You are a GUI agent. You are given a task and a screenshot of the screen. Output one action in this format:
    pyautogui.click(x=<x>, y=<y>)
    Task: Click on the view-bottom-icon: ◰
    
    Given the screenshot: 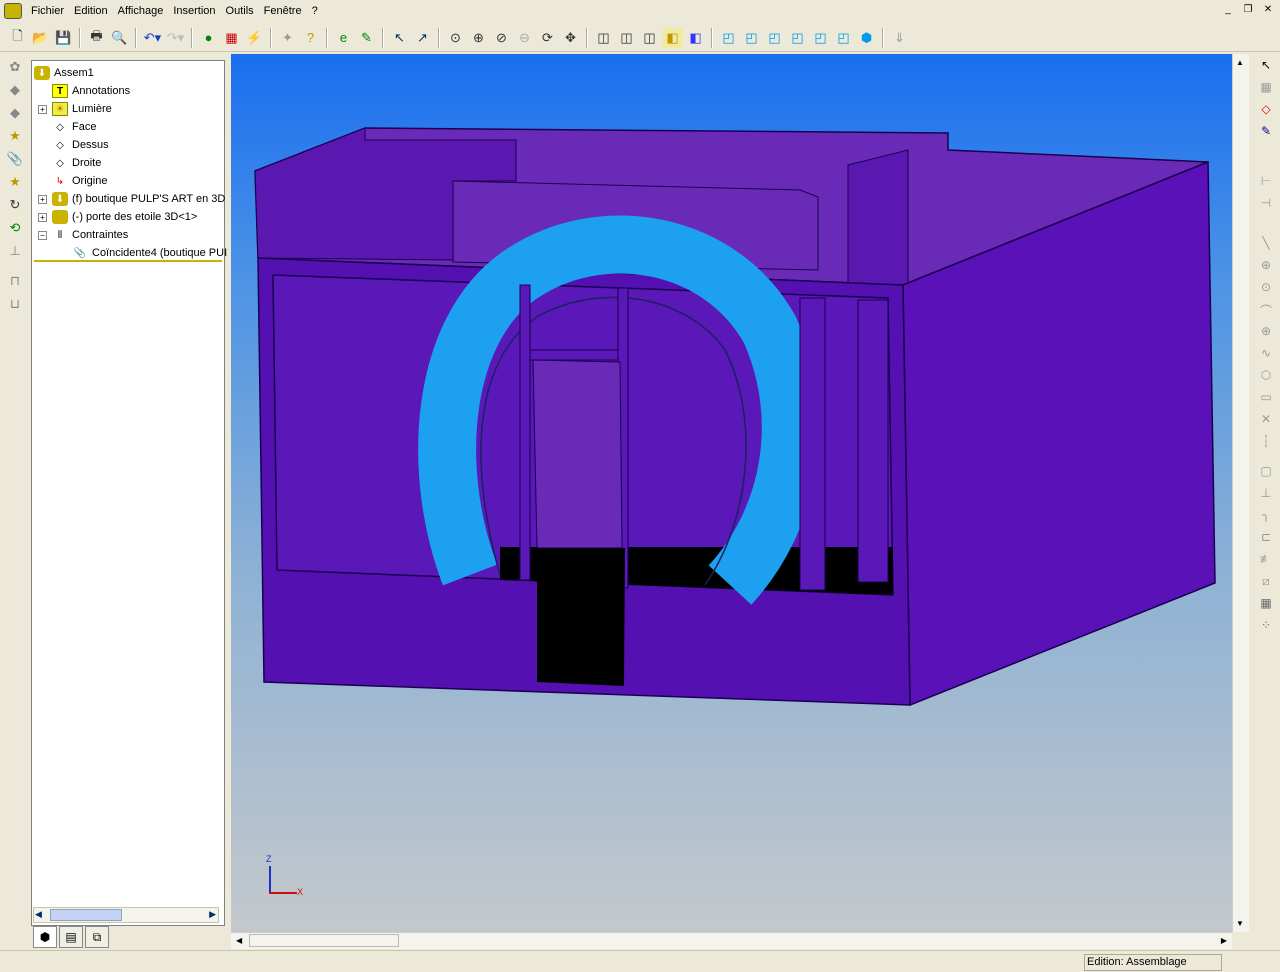 What is the action you would take?
    pyautogui.click(x=844, y=38)
    